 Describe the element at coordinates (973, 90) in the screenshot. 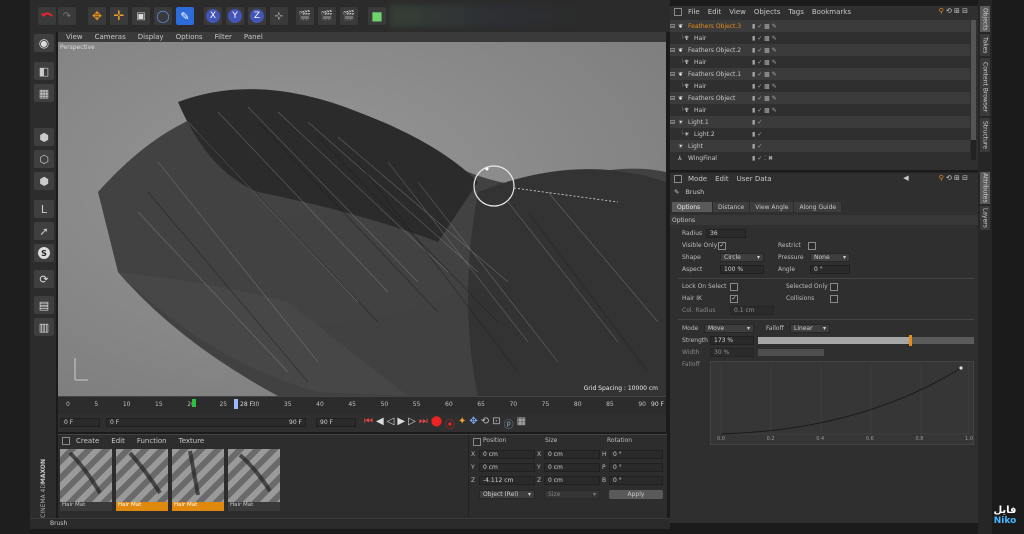

I see `object-list-scrollbar` at that location.